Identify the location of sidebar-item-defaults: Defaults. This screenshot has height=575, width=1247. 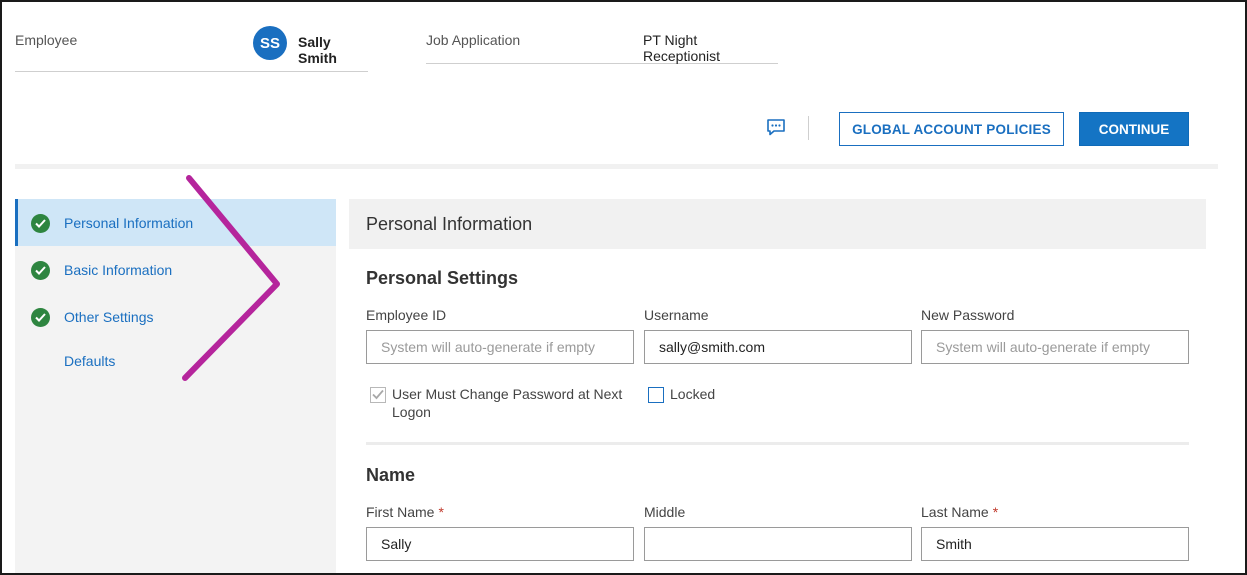
(175, 360).